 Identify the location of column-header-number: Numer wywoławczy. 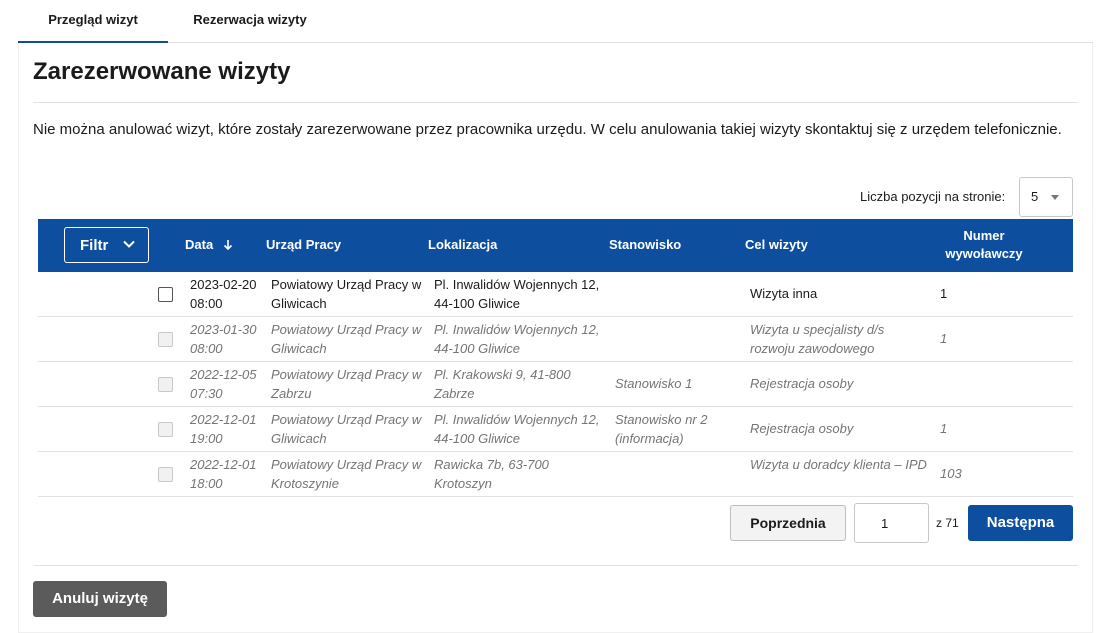
(984, 244).